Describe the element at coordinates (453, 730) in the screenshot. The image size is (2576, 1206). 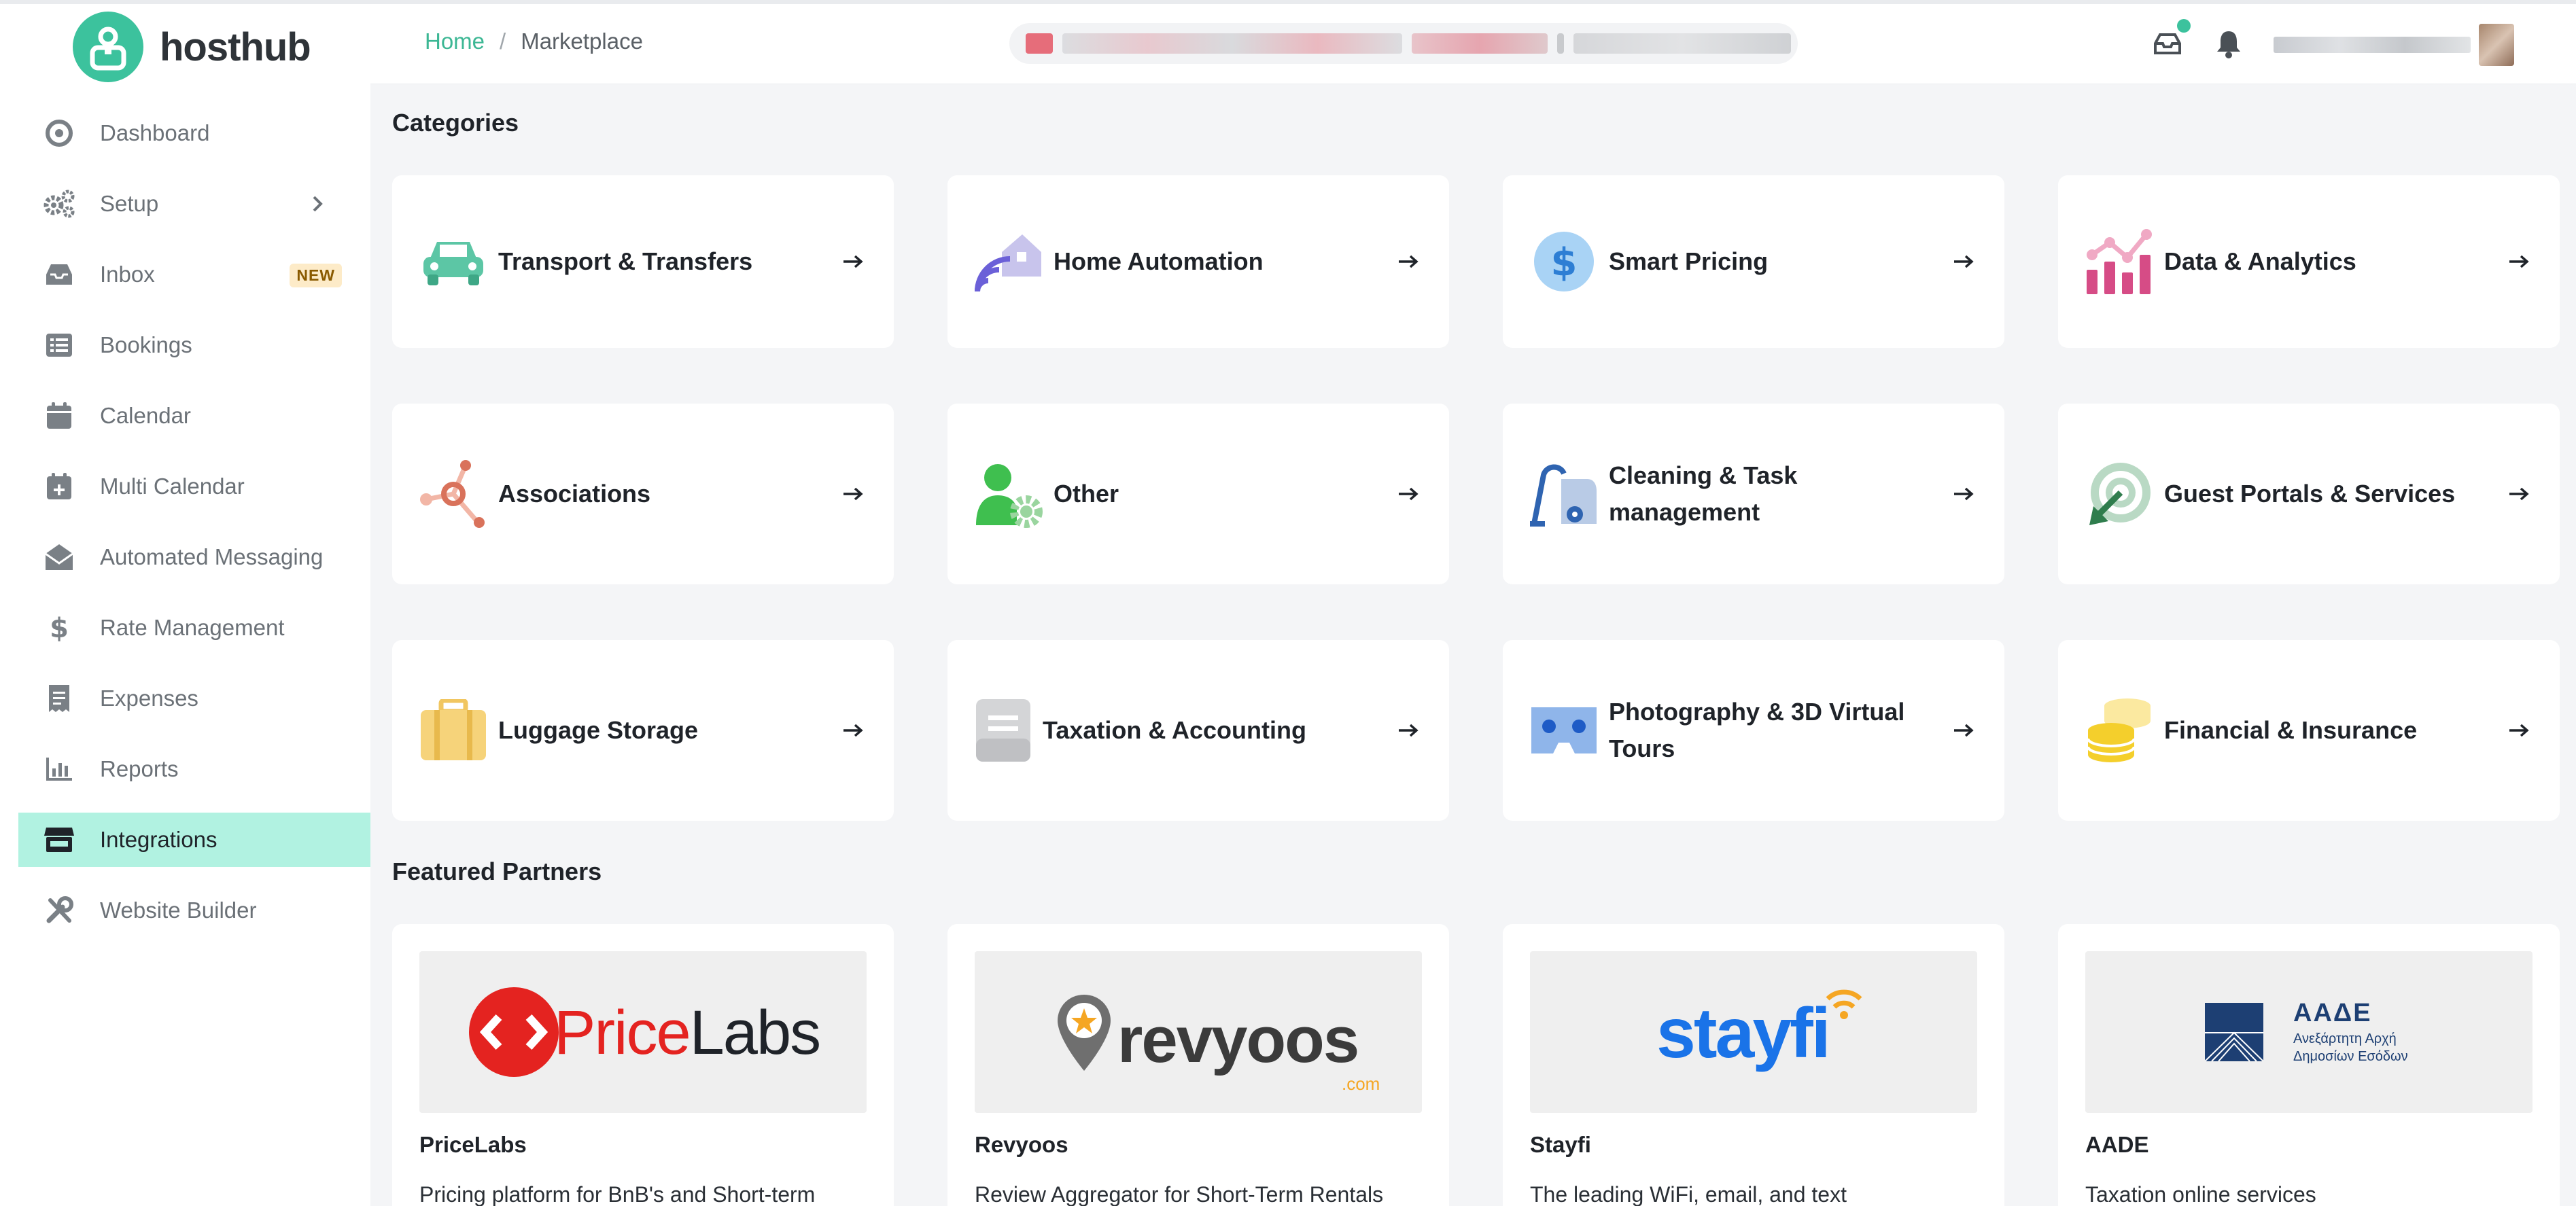
I see `suitcase-icon` at that location.